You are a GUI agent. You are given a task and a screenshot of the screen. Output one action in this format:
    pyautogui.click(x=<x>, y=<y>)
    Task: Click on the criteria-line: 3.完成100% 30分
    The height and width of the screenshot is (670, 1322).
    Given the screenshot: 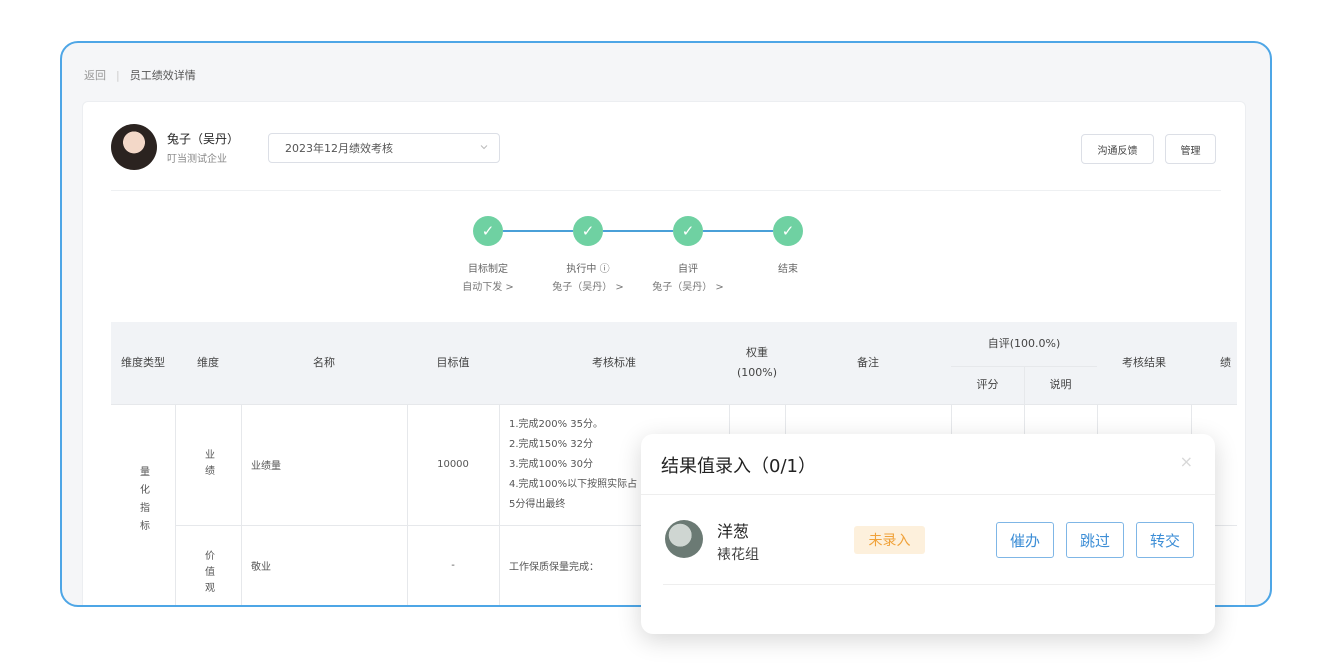 What is the action you would take?
    pyautogui.click(x=551, y=464)
    